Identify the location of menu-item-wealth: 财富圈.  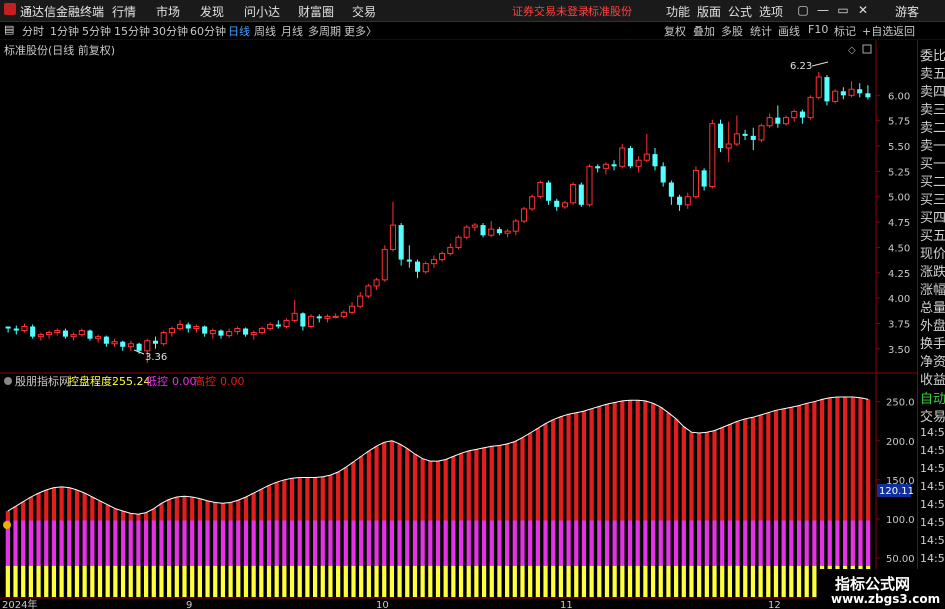
(316, 11).